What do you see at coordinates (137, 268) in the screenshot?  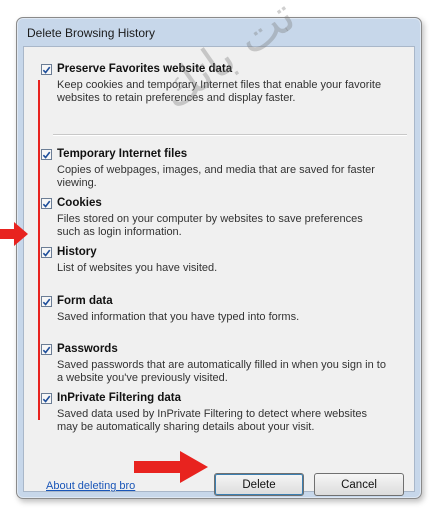 I see `option-description: List of websites you have visited.` at bounding box center [137, 268].